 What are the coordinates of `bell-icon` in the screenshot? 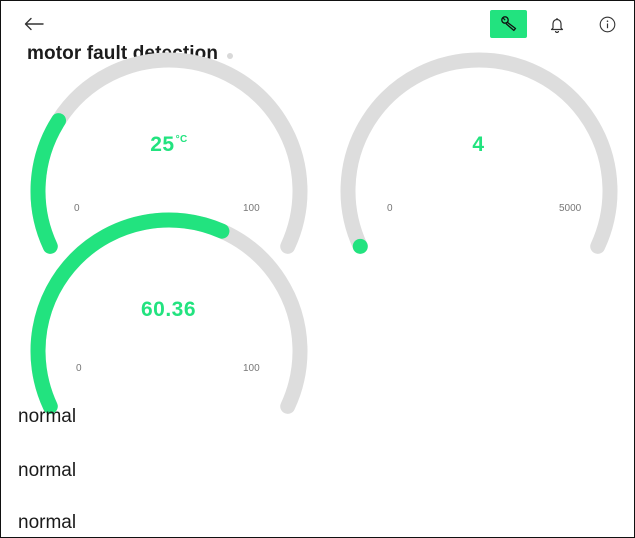 It's located at (557, 25).